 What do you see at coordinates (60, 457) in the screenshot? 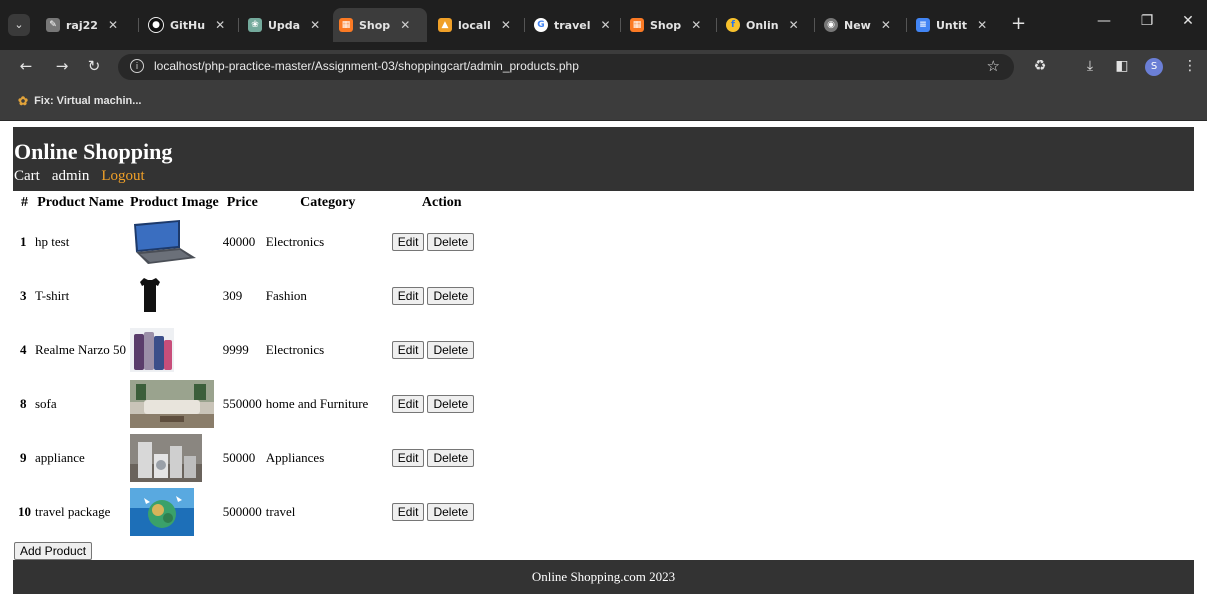
I see `product-name: appliance` at bounding box center [60, 457].